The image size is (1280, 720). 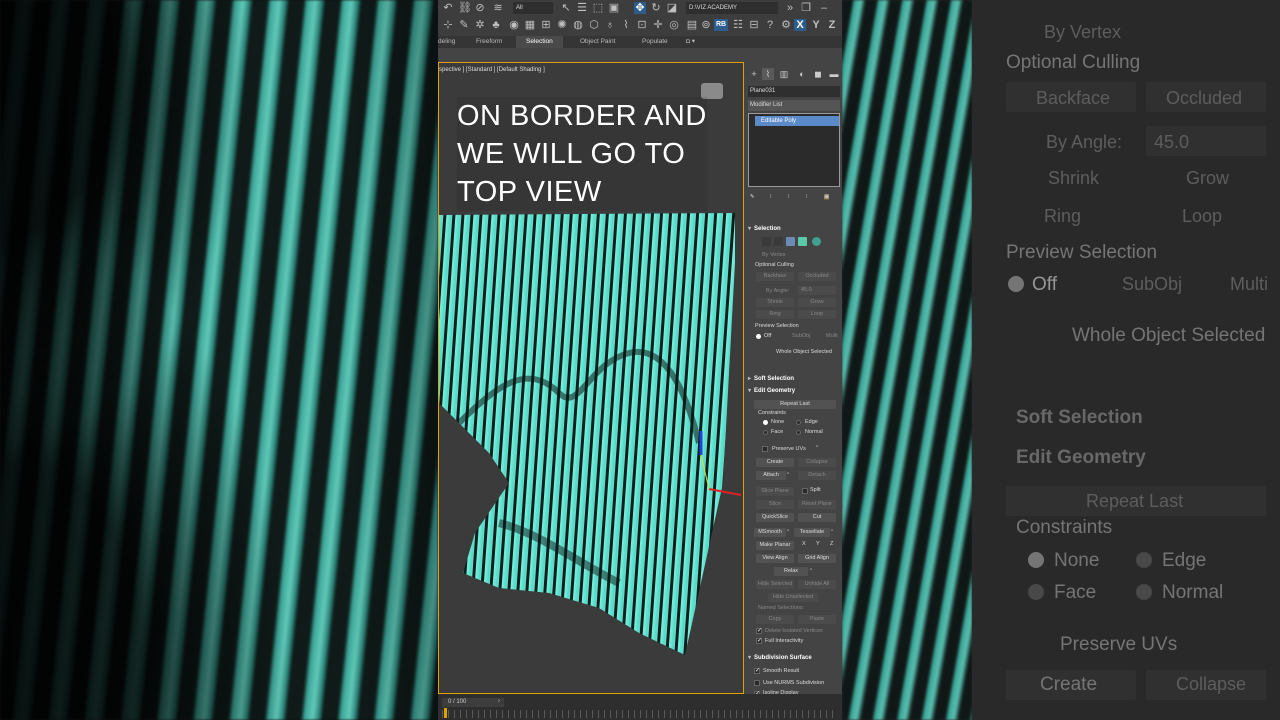 I want to click on tessellate-settings-icon: ▫, so click(x=832, y=531).